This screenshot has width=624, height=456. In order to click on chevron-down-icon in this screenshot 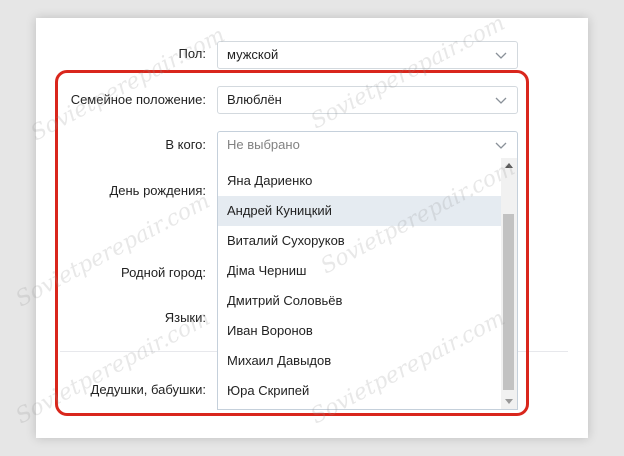, I will do `click(501, 55)`.